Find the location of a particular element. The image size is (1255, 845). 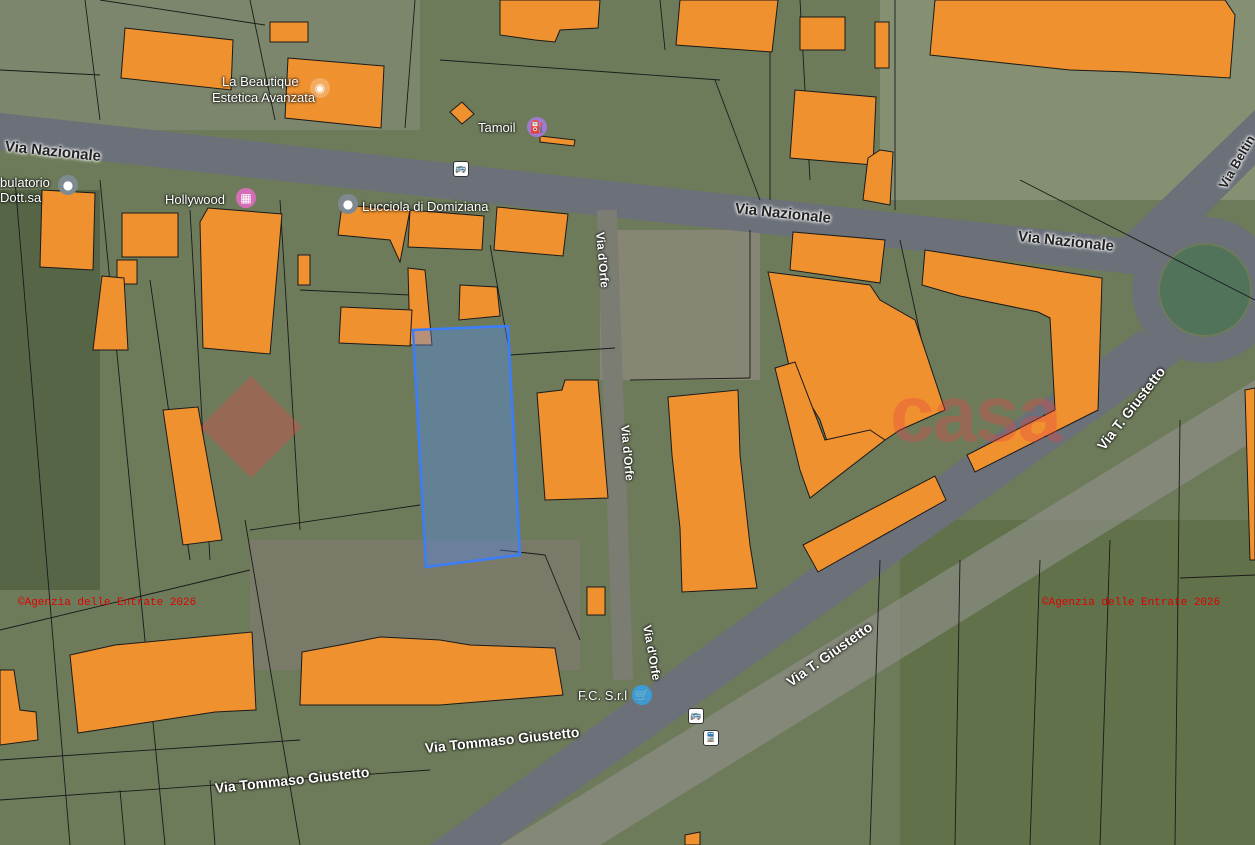

poi-label-dott: Dott.sa is located at coordinates (21, 197).